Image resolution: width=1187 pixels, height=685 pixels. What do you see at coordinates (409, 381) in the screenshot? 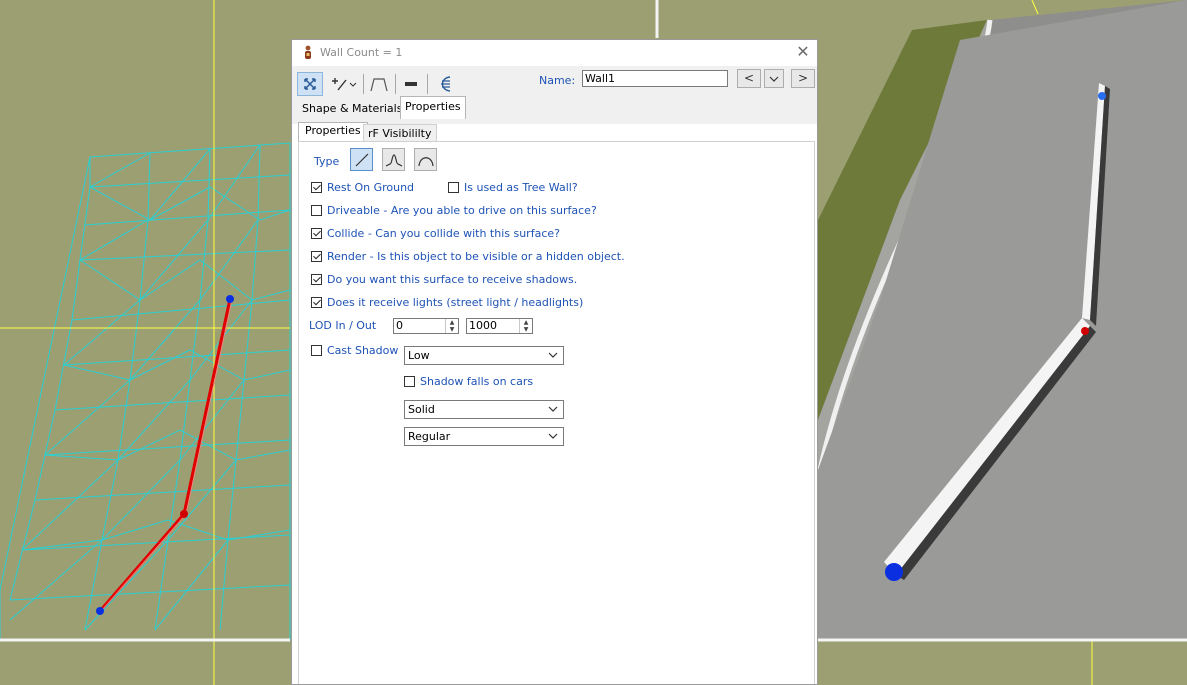
I see `shadow-falls-checkbox` at bounding box center [409, 381].